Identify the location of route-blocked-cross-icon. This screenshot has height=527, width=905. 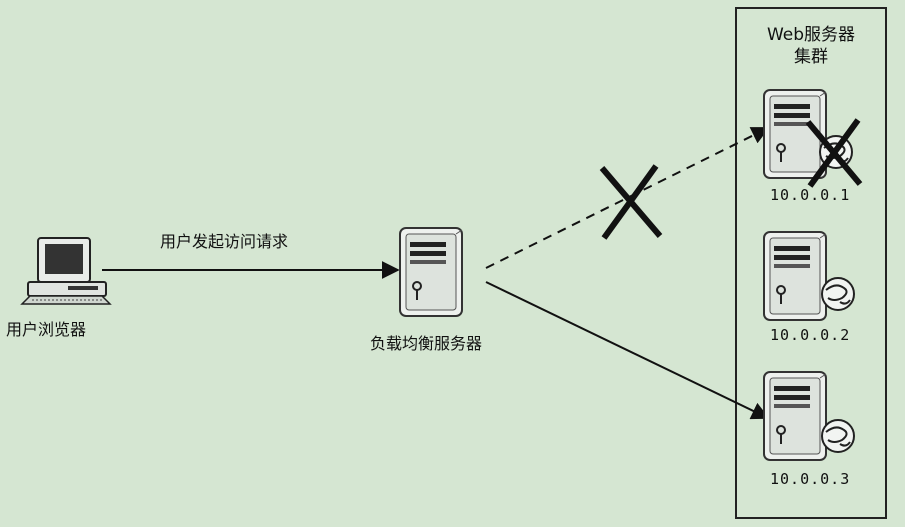
(631, 202).